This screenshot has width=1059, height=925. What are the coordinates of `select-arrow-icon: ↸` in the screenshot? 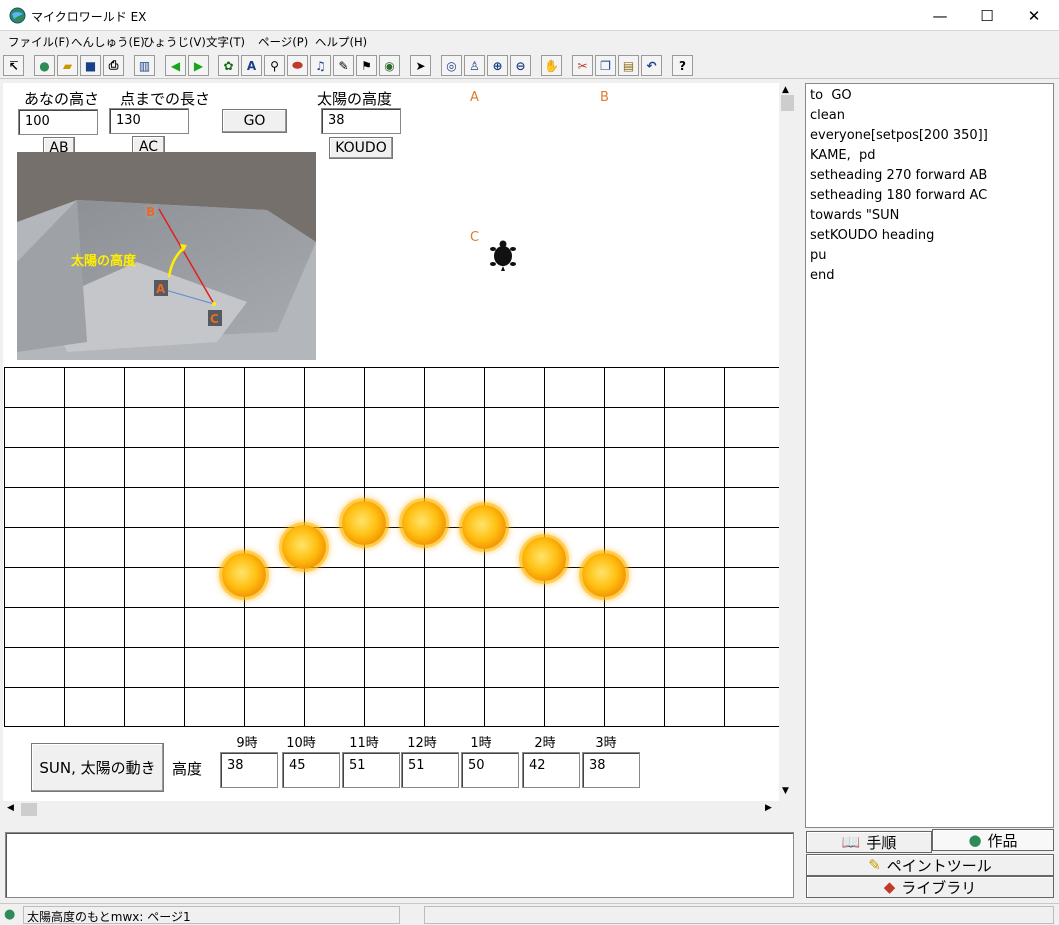 It's located at (13, 65).